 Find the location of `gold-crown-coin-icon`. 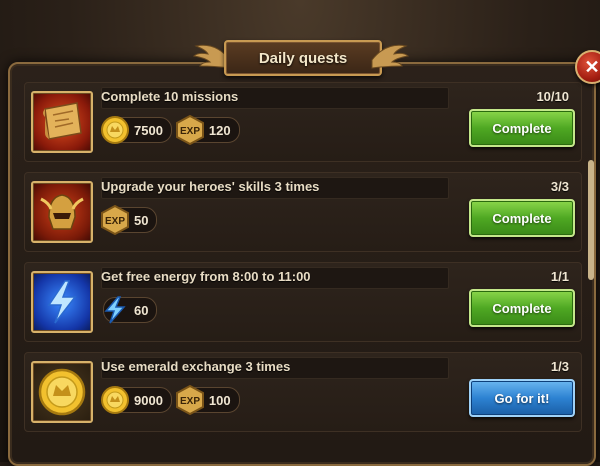

gold-crown-coin-icon is located at coordinates (62, 392).